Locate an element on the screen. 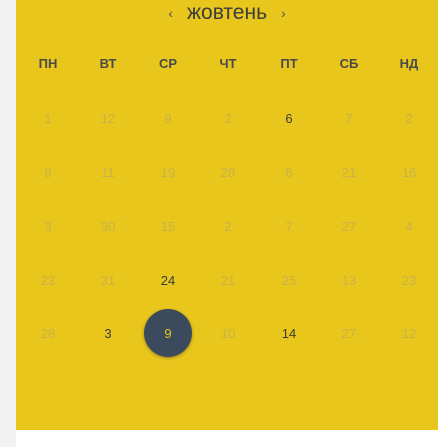  day-number: 24 is located at coordinates (168, 280).